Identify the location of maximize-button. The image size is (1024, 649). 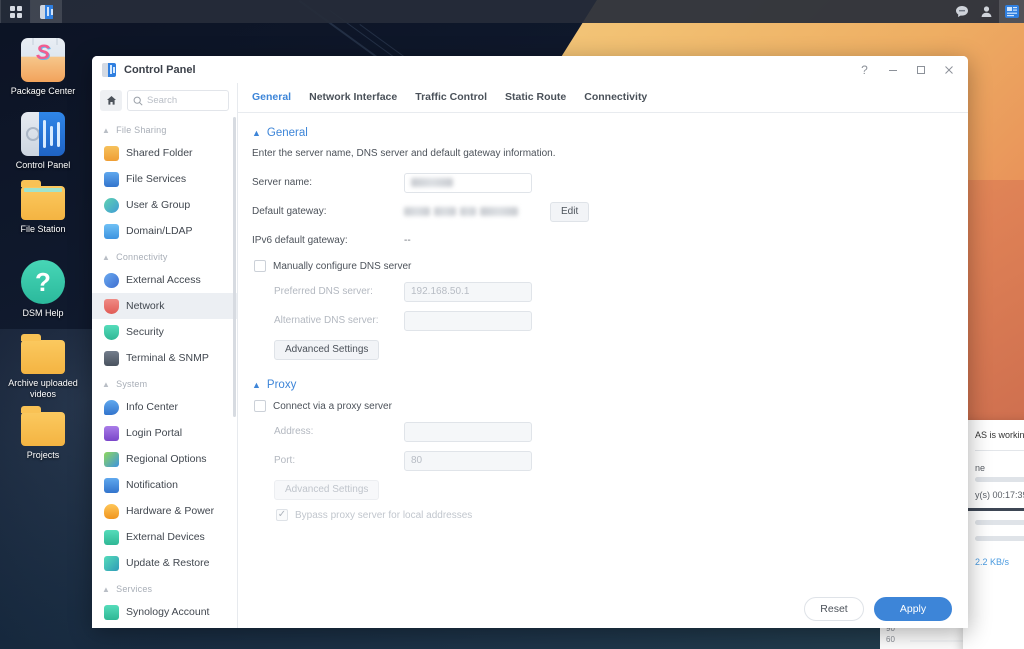
(920, 70).